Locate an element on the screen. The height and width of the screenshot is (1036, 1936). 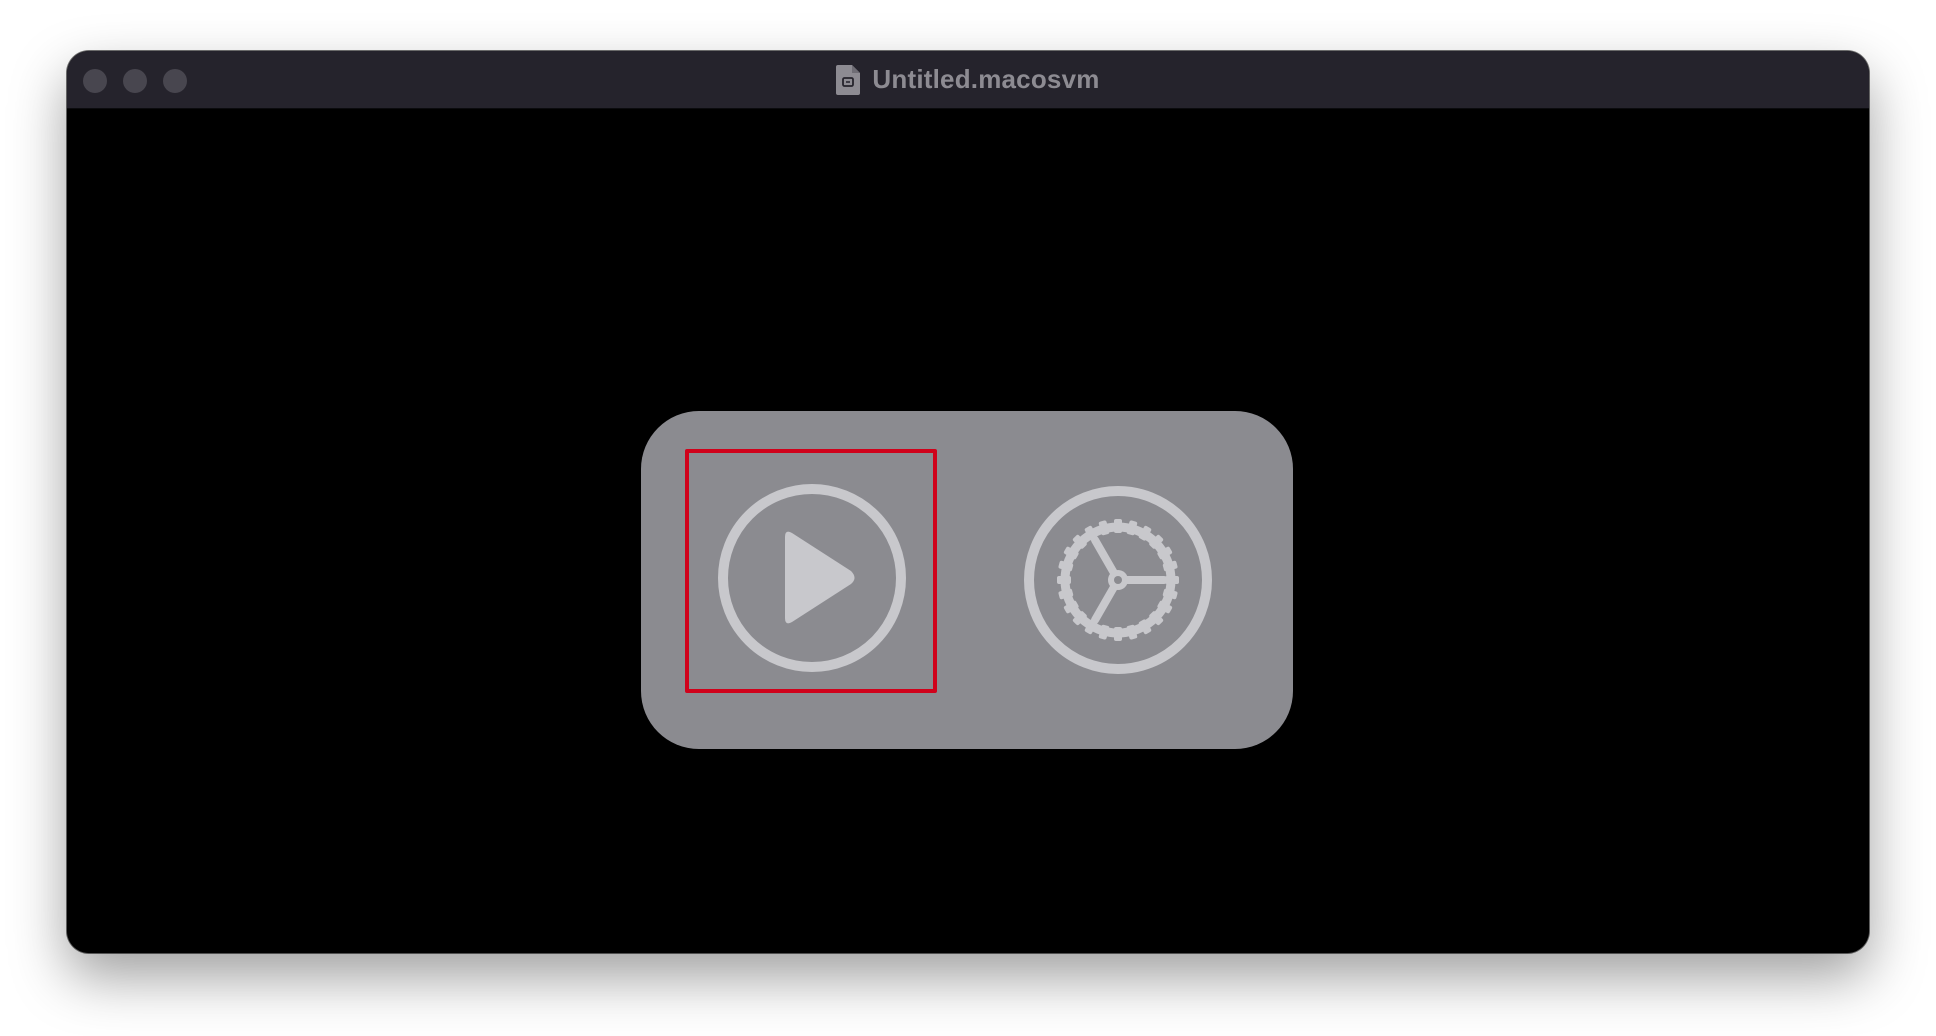
vm-settings-button is located at coordinates (1118, 580).